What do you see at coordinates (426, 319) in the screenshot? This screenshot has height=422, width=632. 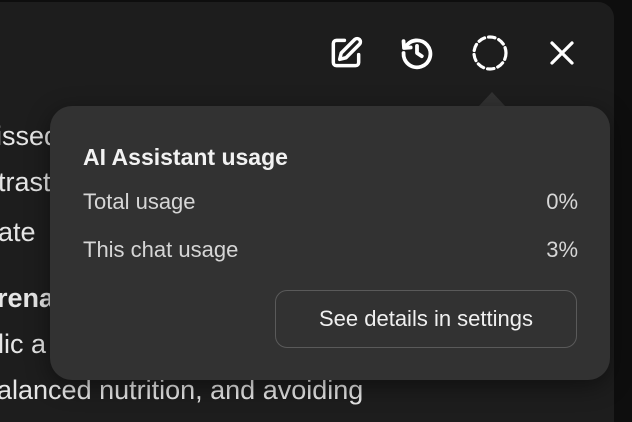 I see `see-details-button: See details in settings` at bounding box center [426, 319].